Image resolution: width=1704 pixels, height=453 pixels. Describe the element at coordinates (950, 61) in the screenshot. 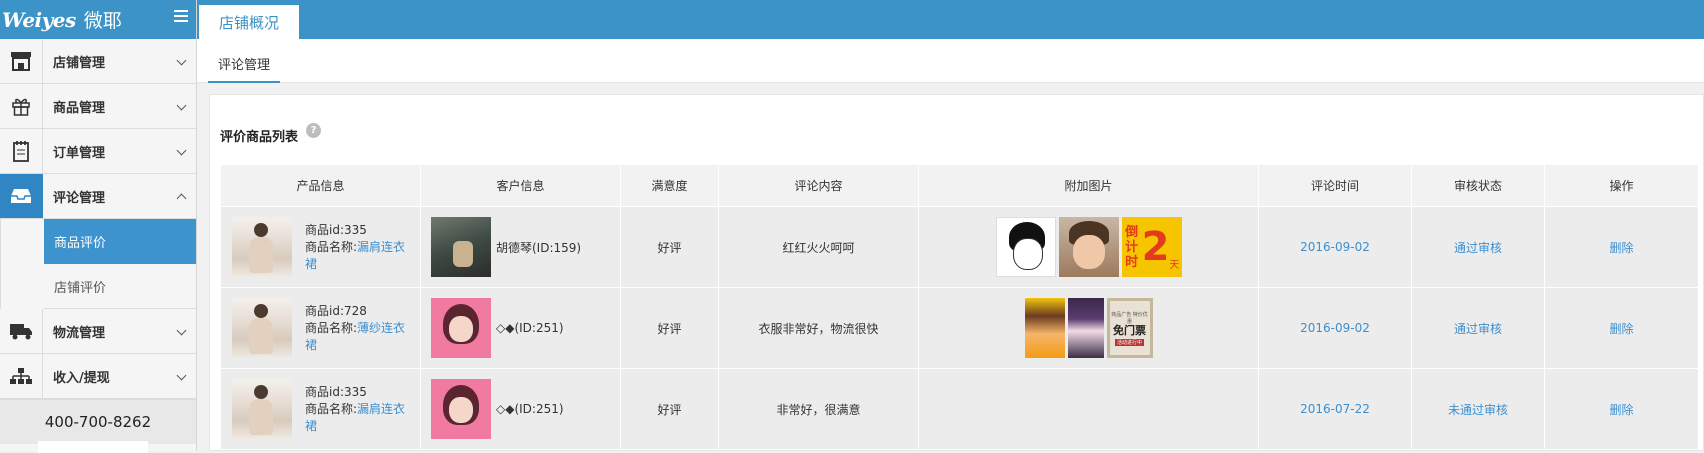

I see `subtab-bar: 评论管理` at that location.